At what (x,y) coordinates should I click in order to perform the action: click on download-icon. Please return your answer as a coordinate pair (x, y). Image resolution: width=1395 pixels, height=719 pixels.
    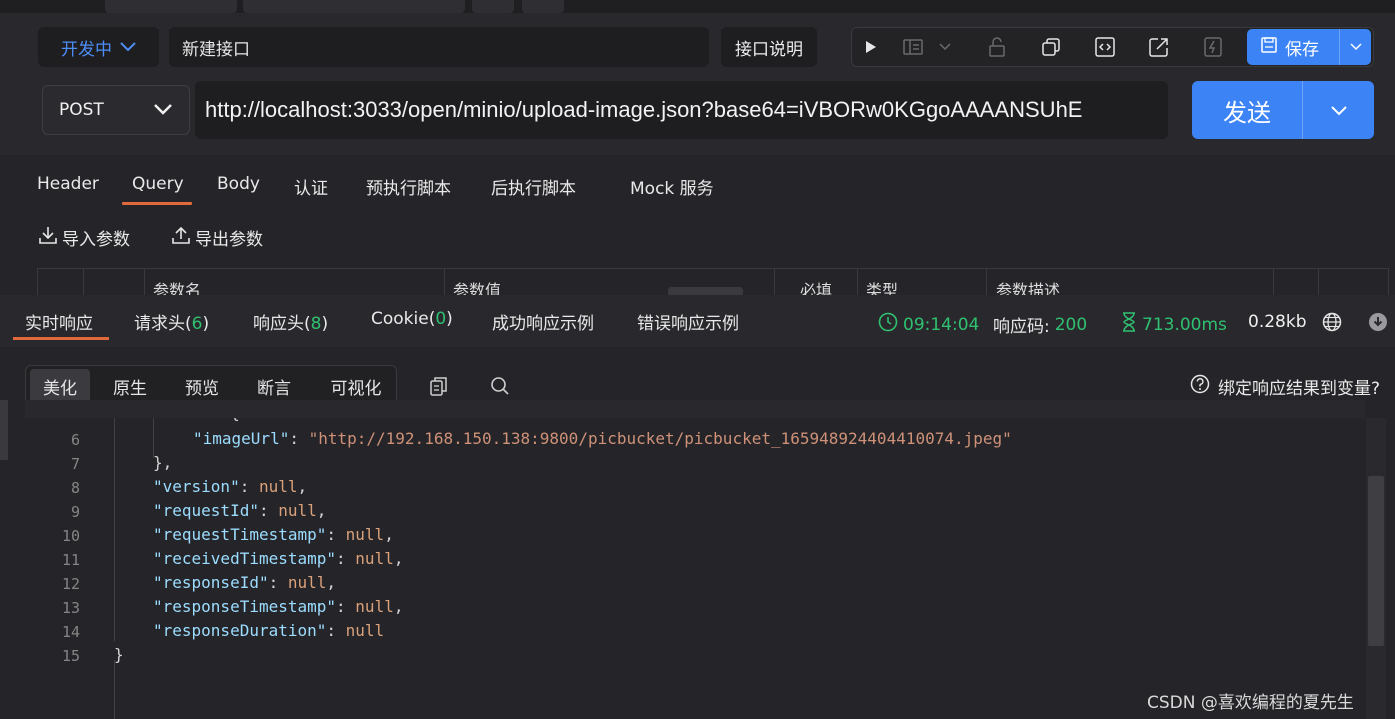
    Looking at the image, I should click on (48, 237).